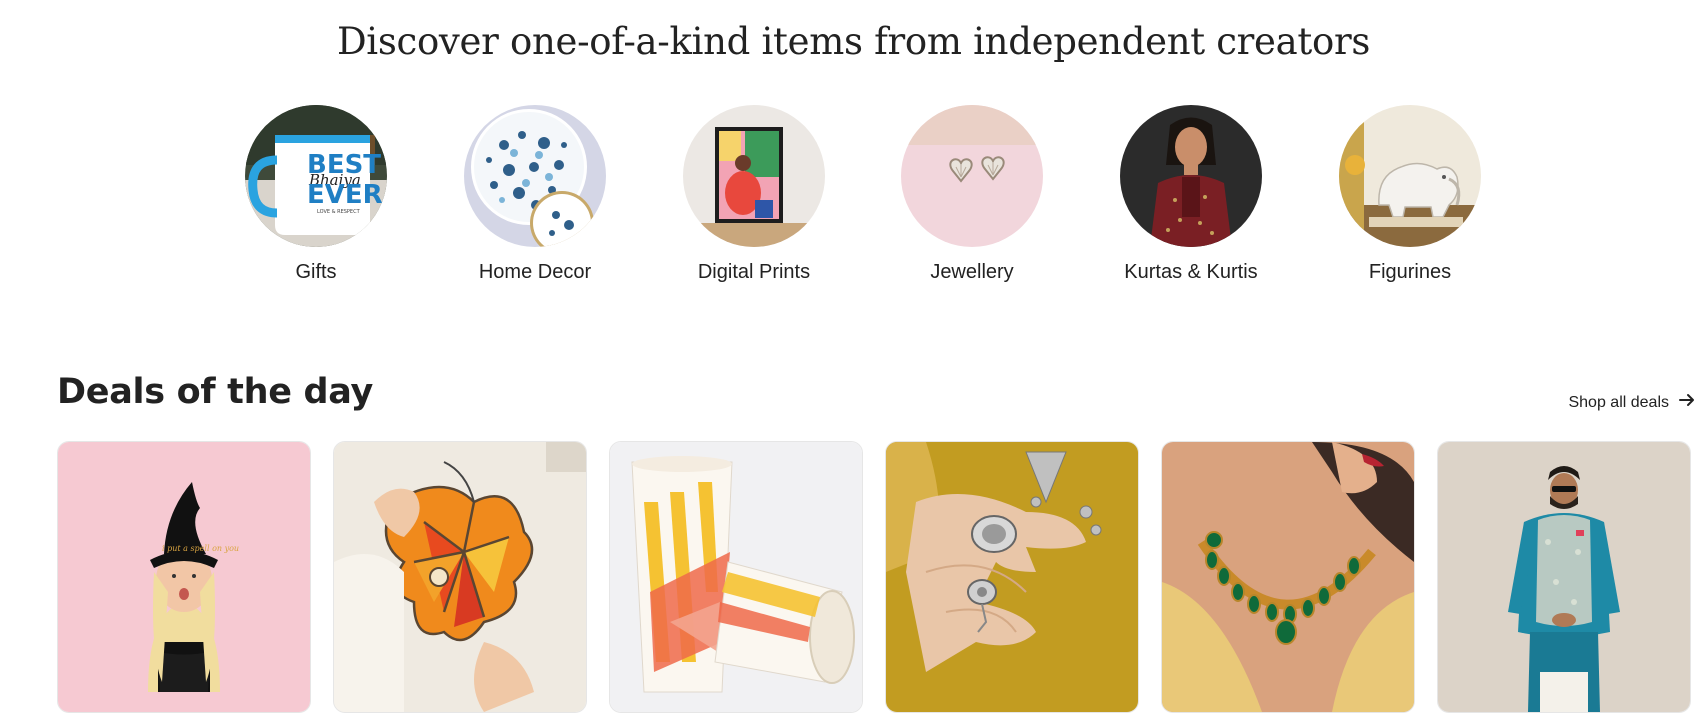  I want to click on category-label-home-decor: Home Decor, so click(535, 272).